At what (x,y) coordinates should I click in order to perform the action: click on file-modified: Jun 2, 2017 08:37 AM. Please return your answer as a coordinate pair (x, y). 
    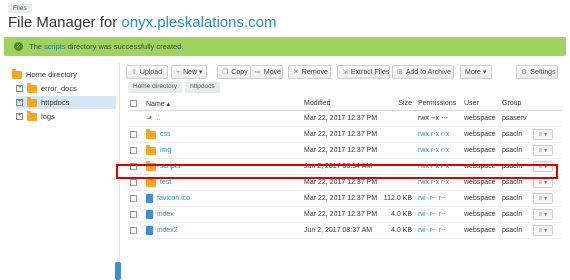
    Looking at the image, I should click on (338, 230).